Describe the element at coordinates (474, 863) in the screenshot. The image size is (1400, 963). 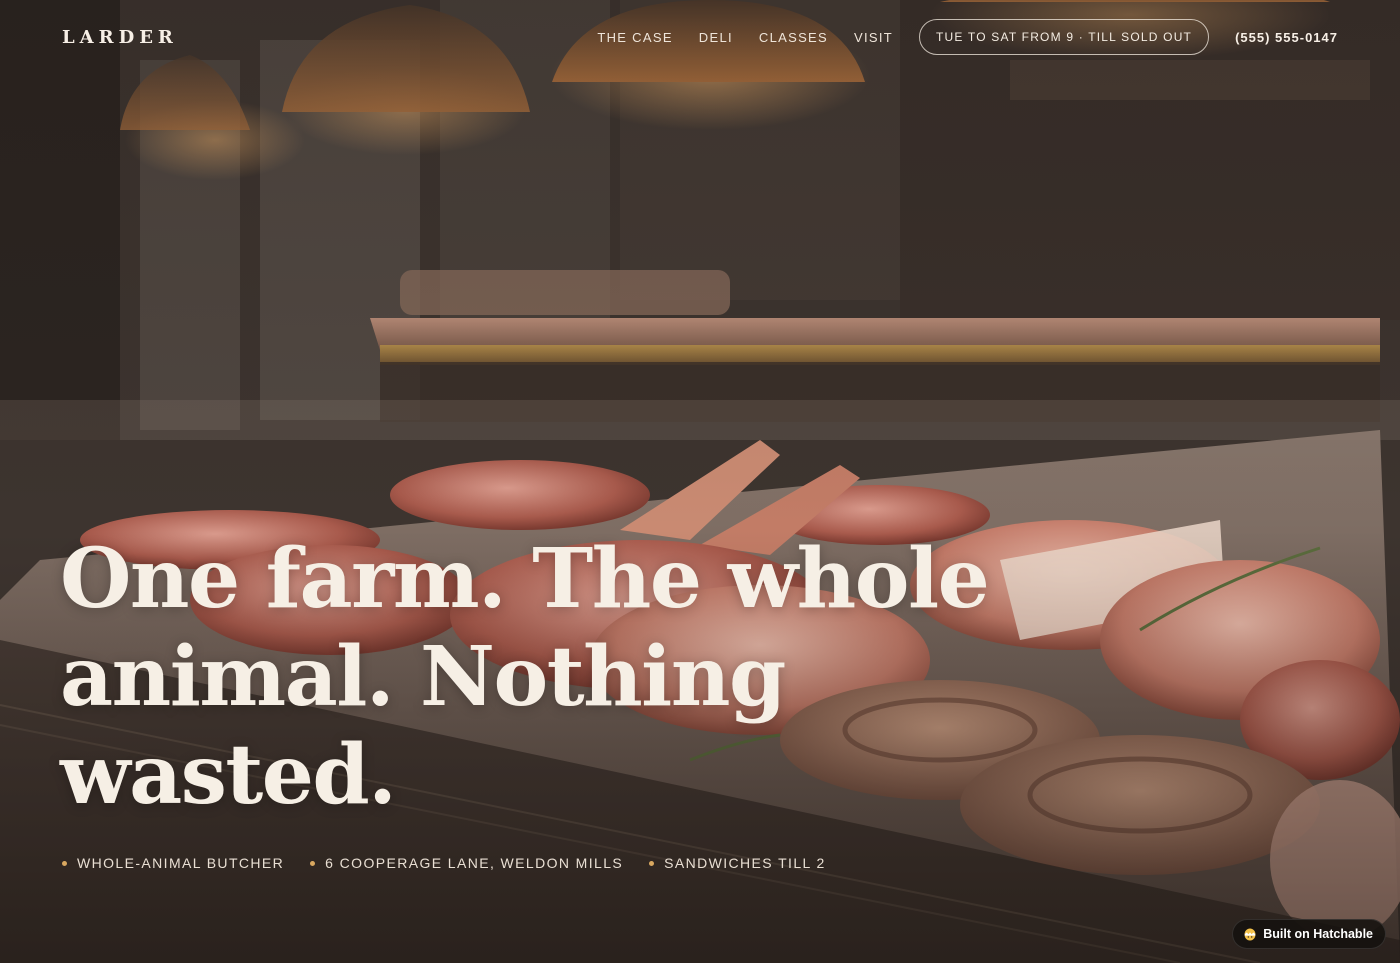
I see `fact-label: 6 COOPERAGE LANE, WELDON MILLS` at that location.